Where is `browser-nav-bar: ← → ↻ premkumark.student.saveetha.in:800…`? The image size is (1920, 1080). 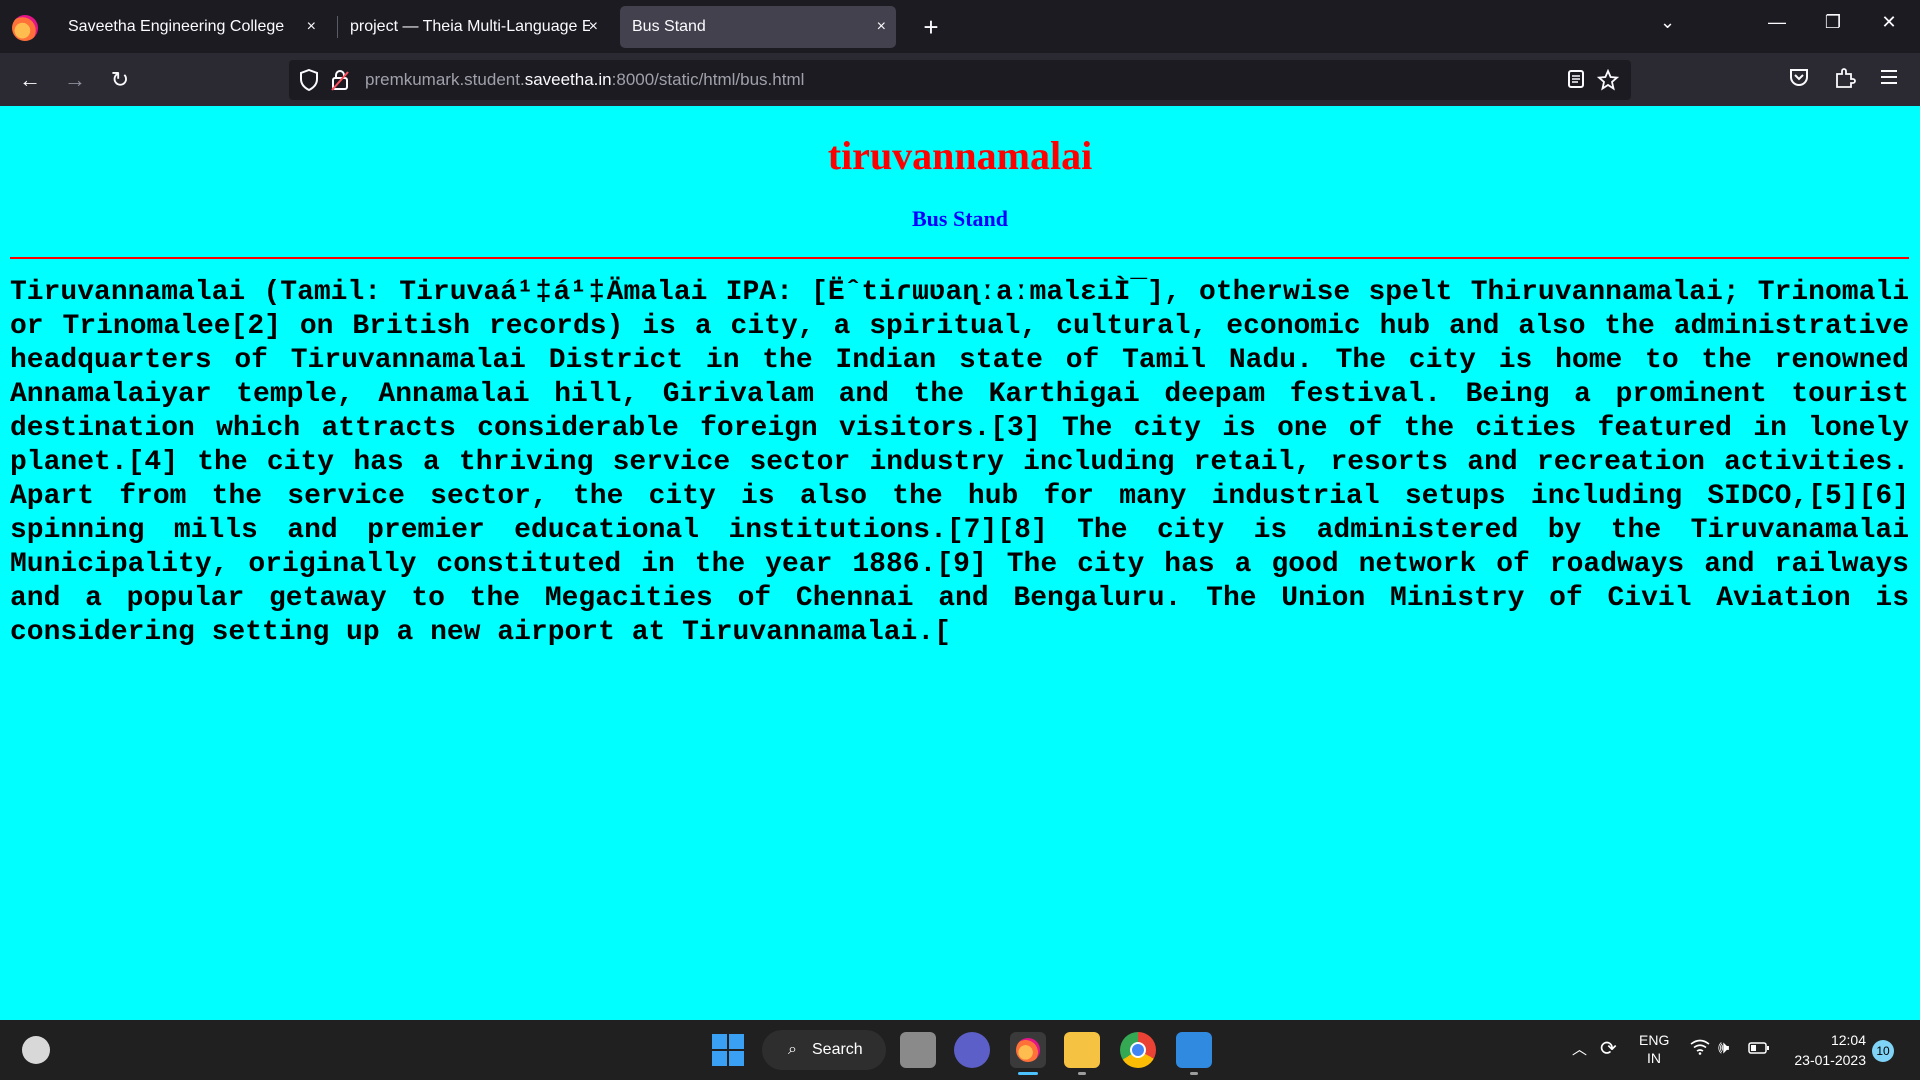
browser-nav-bar: ← → ↻ premkumark.student.saveetha.in:800… is located at coordinates (960, 79).